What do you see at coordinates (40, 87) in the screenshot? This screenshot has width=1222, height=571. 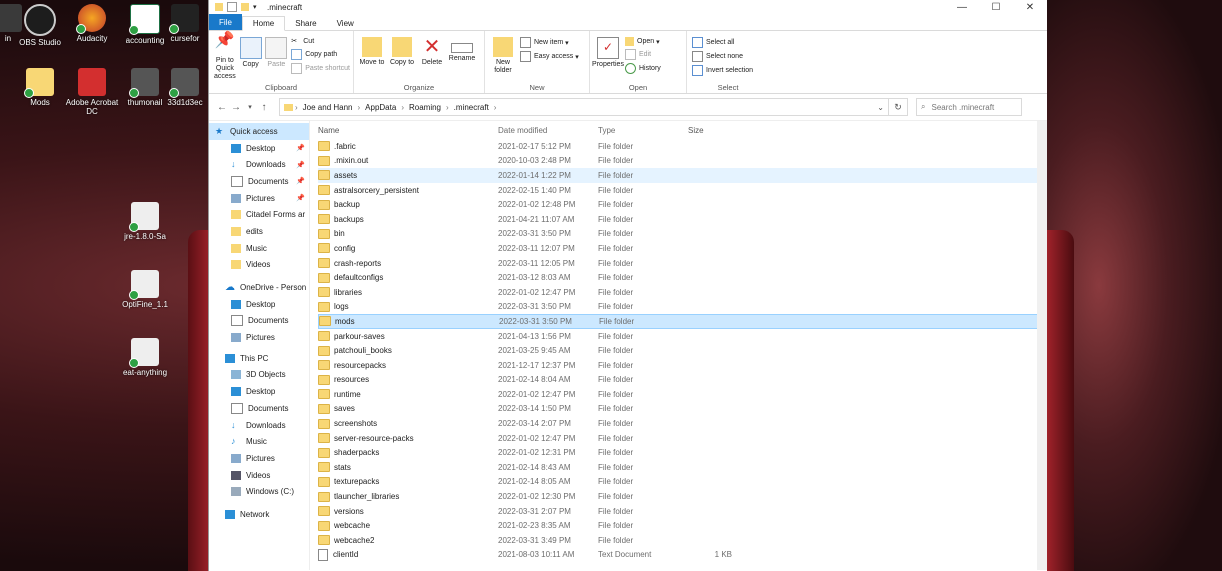 I see `desktop-icon-mods: Mods` at bounding box center [40, 87].